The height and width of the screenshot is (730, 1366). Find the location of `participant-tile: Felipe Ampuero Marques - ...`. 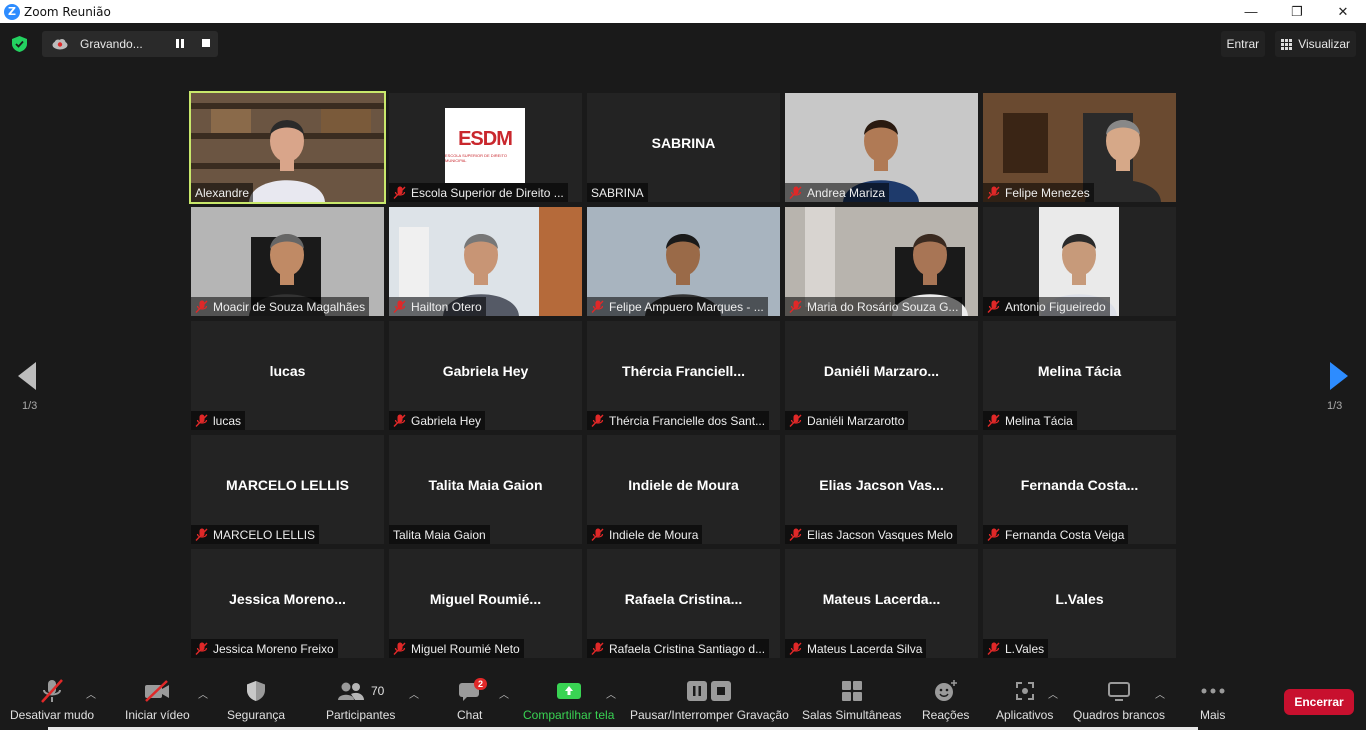

participant-tile: Felipe Ampuero Marques - ... is located at coordinates (683, 261).